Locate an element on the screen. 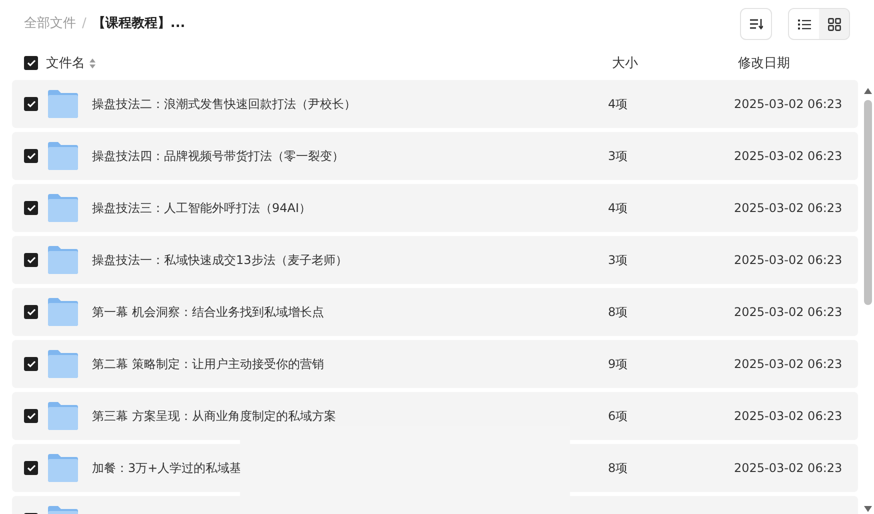 The image size is (874, 514). scroll-down-icon is located at coordinates (868, 509).